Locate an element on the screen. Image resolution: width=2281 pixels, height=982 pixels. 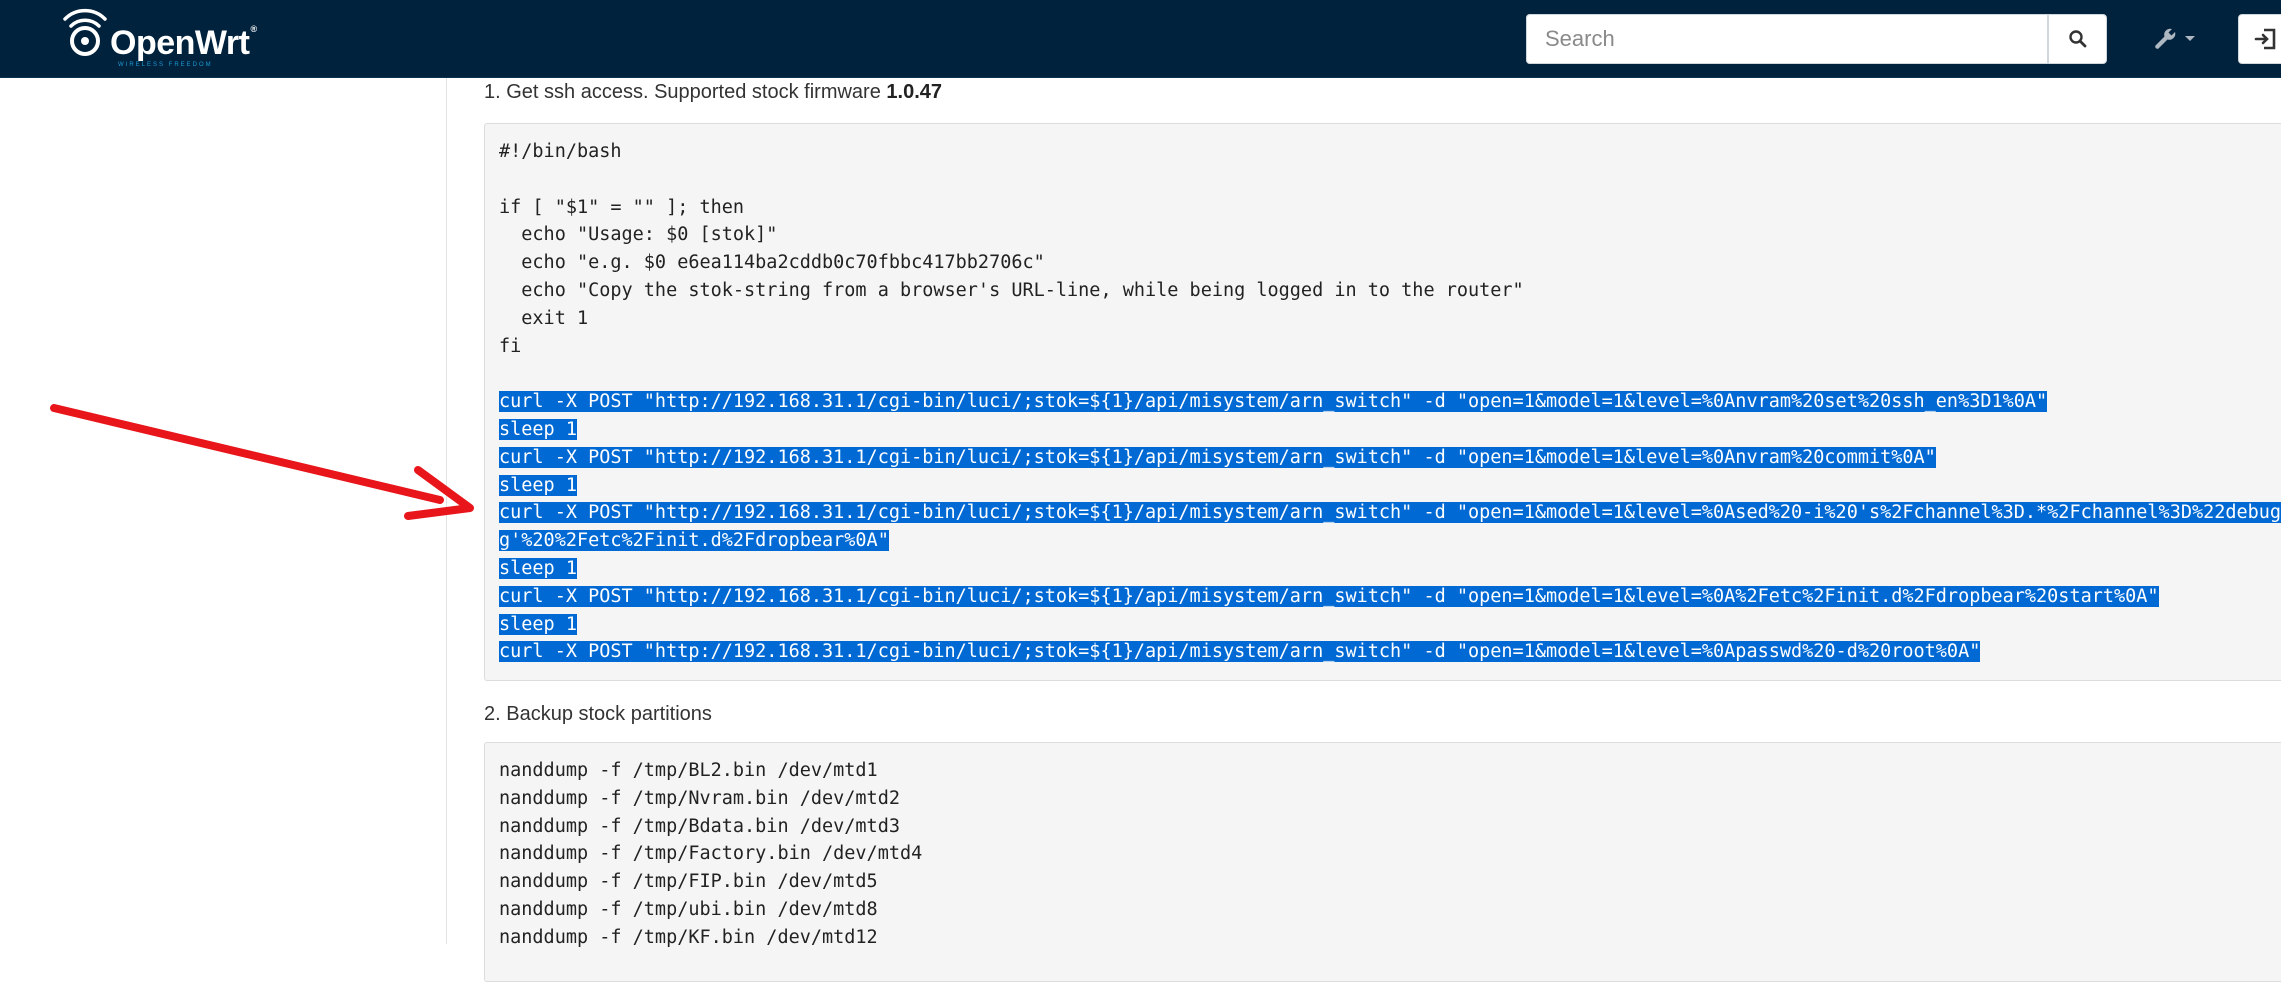
code-line-text: nanddump -f /tmp/FIP.bin /dev/mtd5 is located at coordinates (688, 882).